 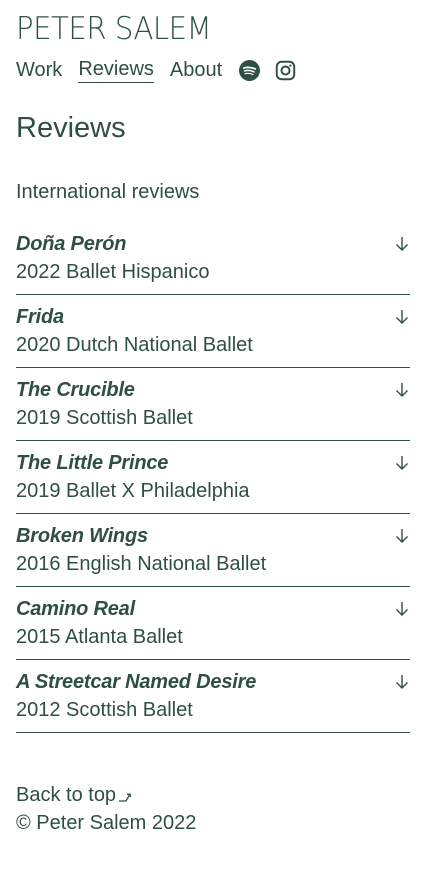 I want to click on section-label: International reviews, so click(x=108, y=192).